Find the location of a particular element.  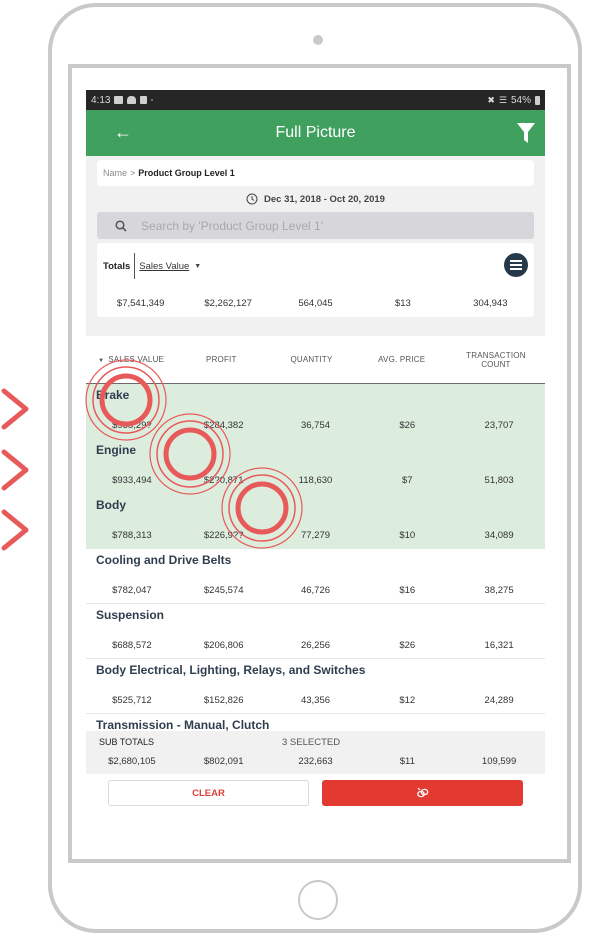

cell-quantity: 77,279 is located at coordinates (315, 535).